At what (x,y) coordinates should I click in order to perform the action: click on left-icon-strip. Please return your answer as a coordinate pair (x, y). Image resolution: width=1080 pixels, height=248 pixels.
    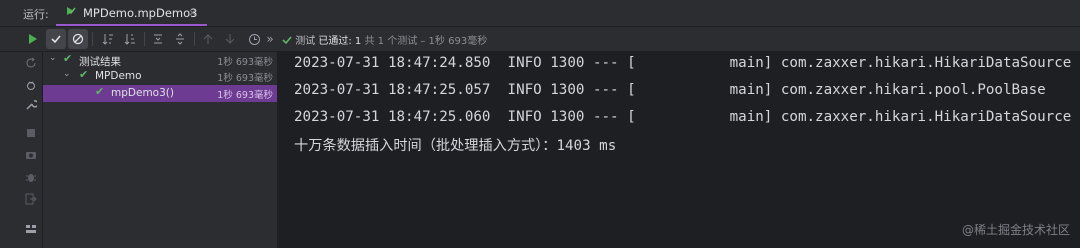
    Looking at the image, I should click on (21, 150).